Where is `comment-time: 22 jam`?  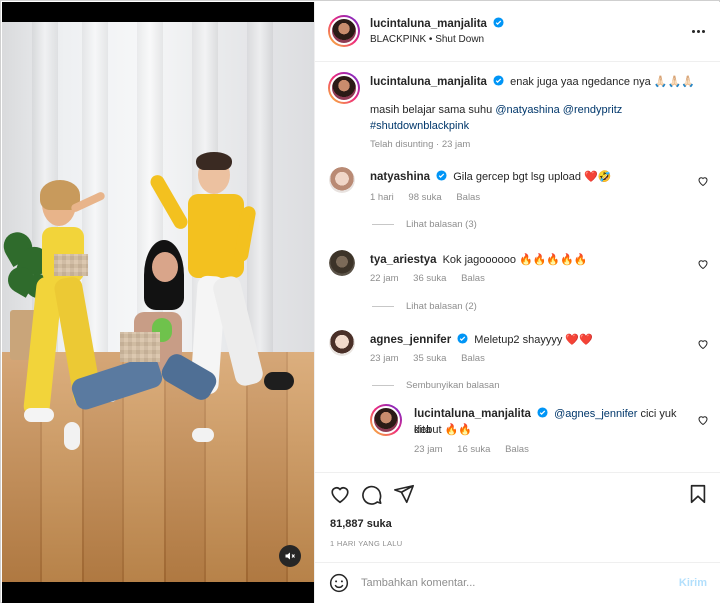 comment-time: 22 jam is located at coordinates (384, 278).